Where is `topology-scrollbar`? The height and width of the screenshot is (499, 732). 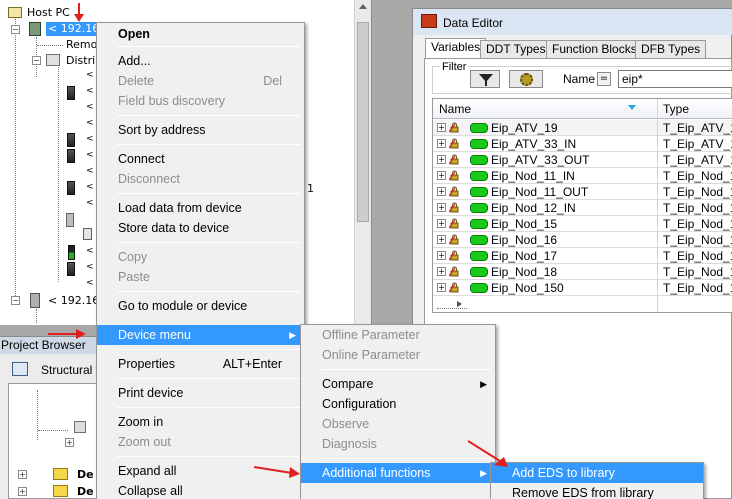
topology-scrollbar is located at coordinates (362, 162).